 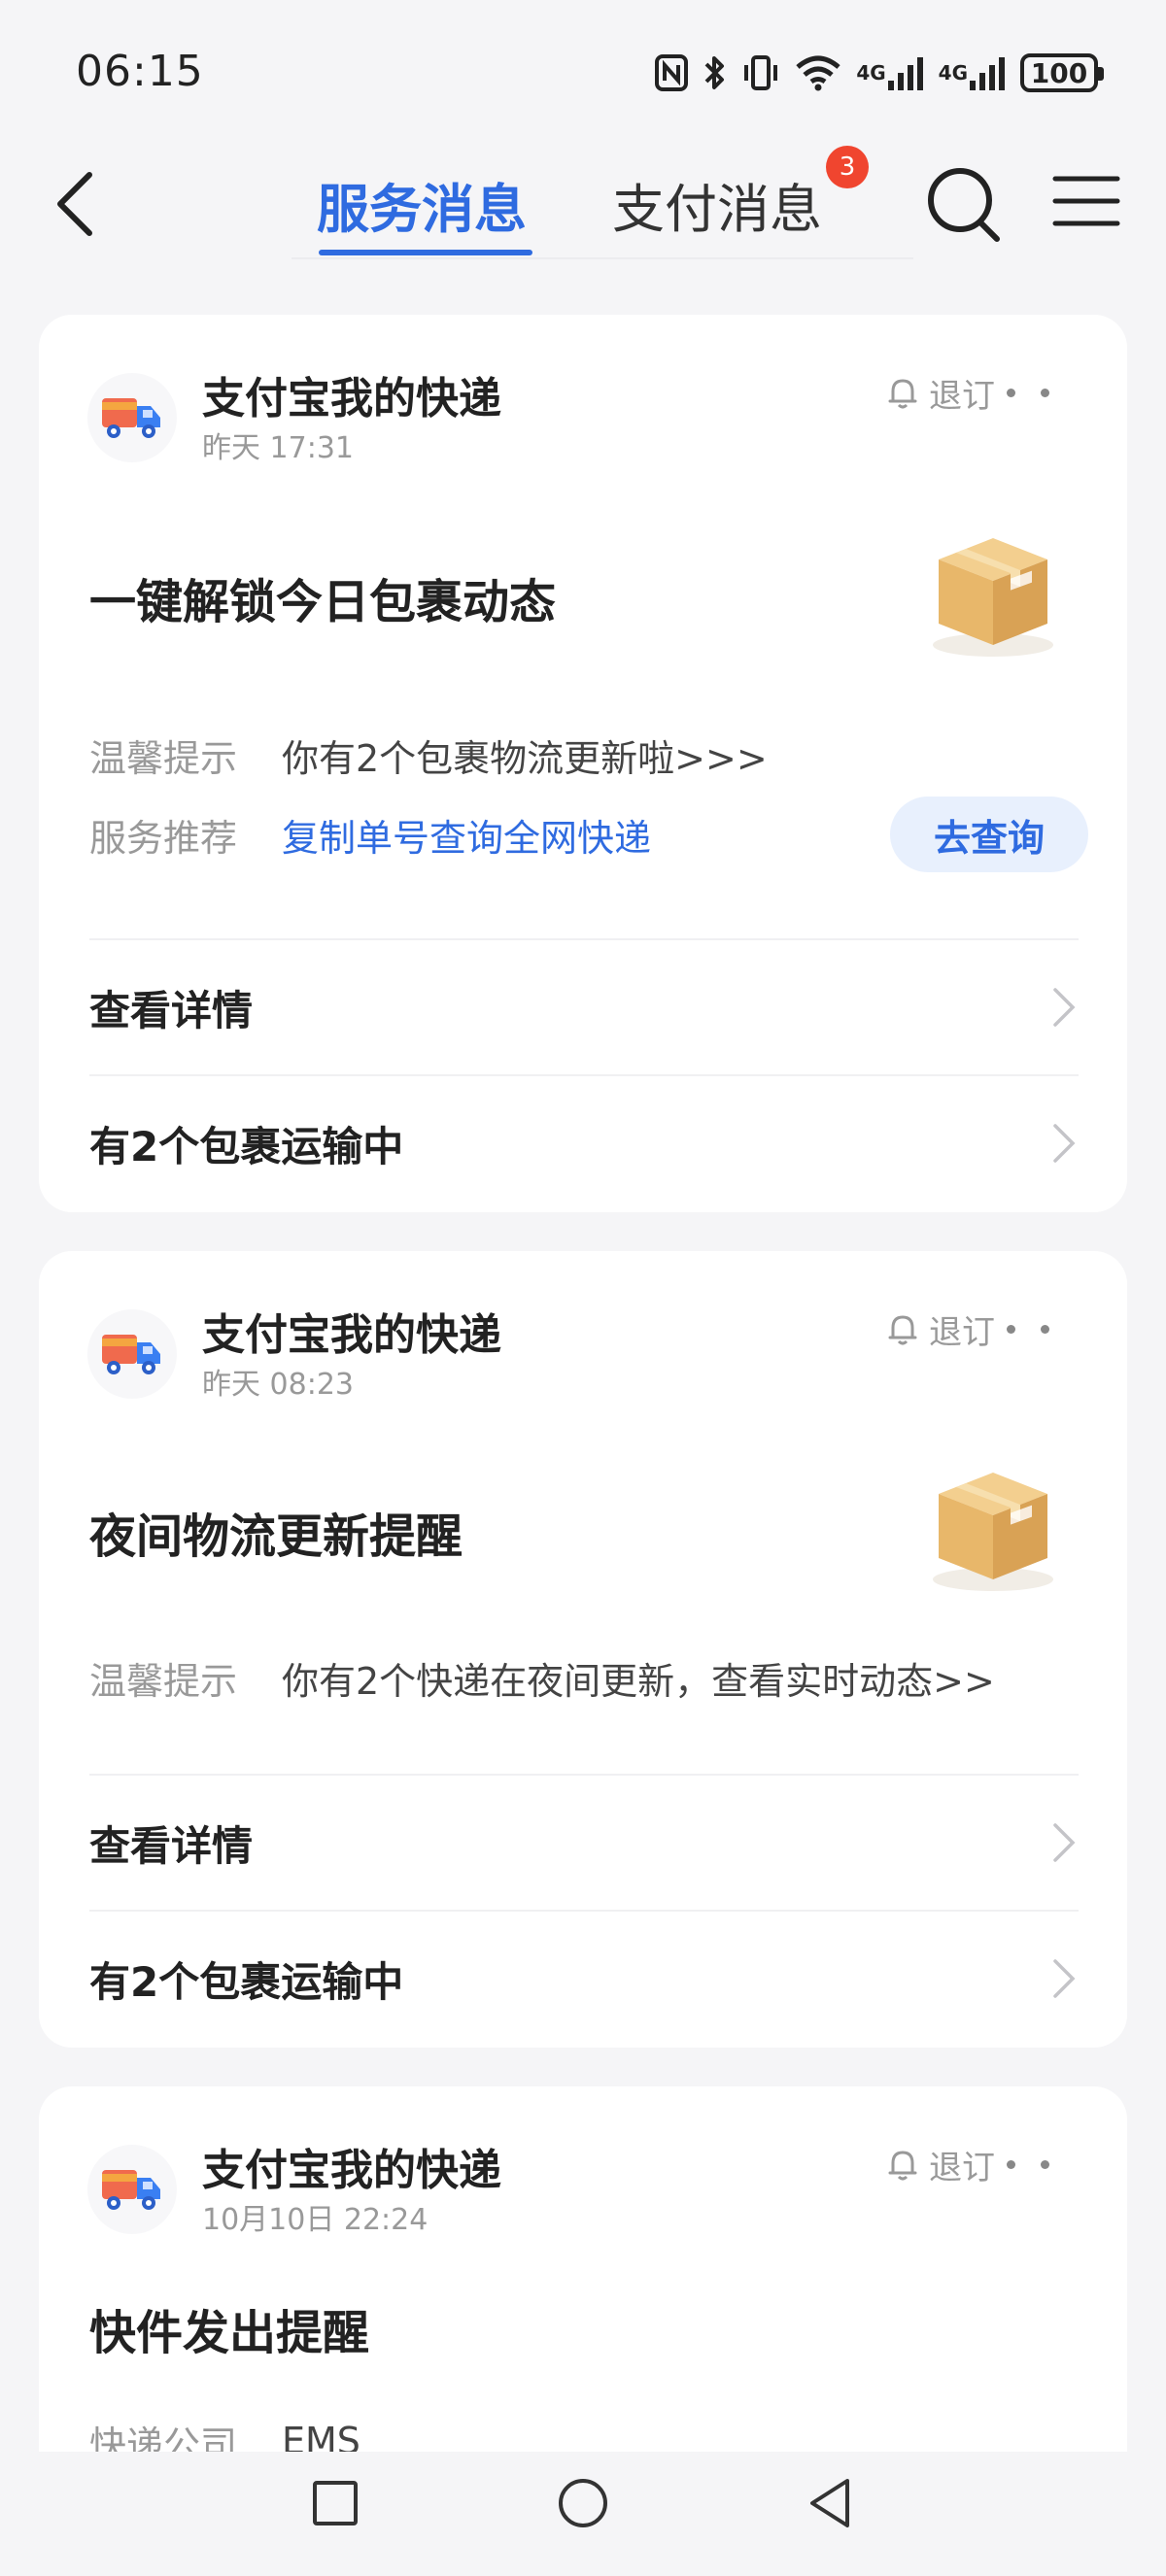 What do you see at coordinates (335, 2503) in the screenshot?
I see `recent-apps-icon` at bounding box center [335, 2503].